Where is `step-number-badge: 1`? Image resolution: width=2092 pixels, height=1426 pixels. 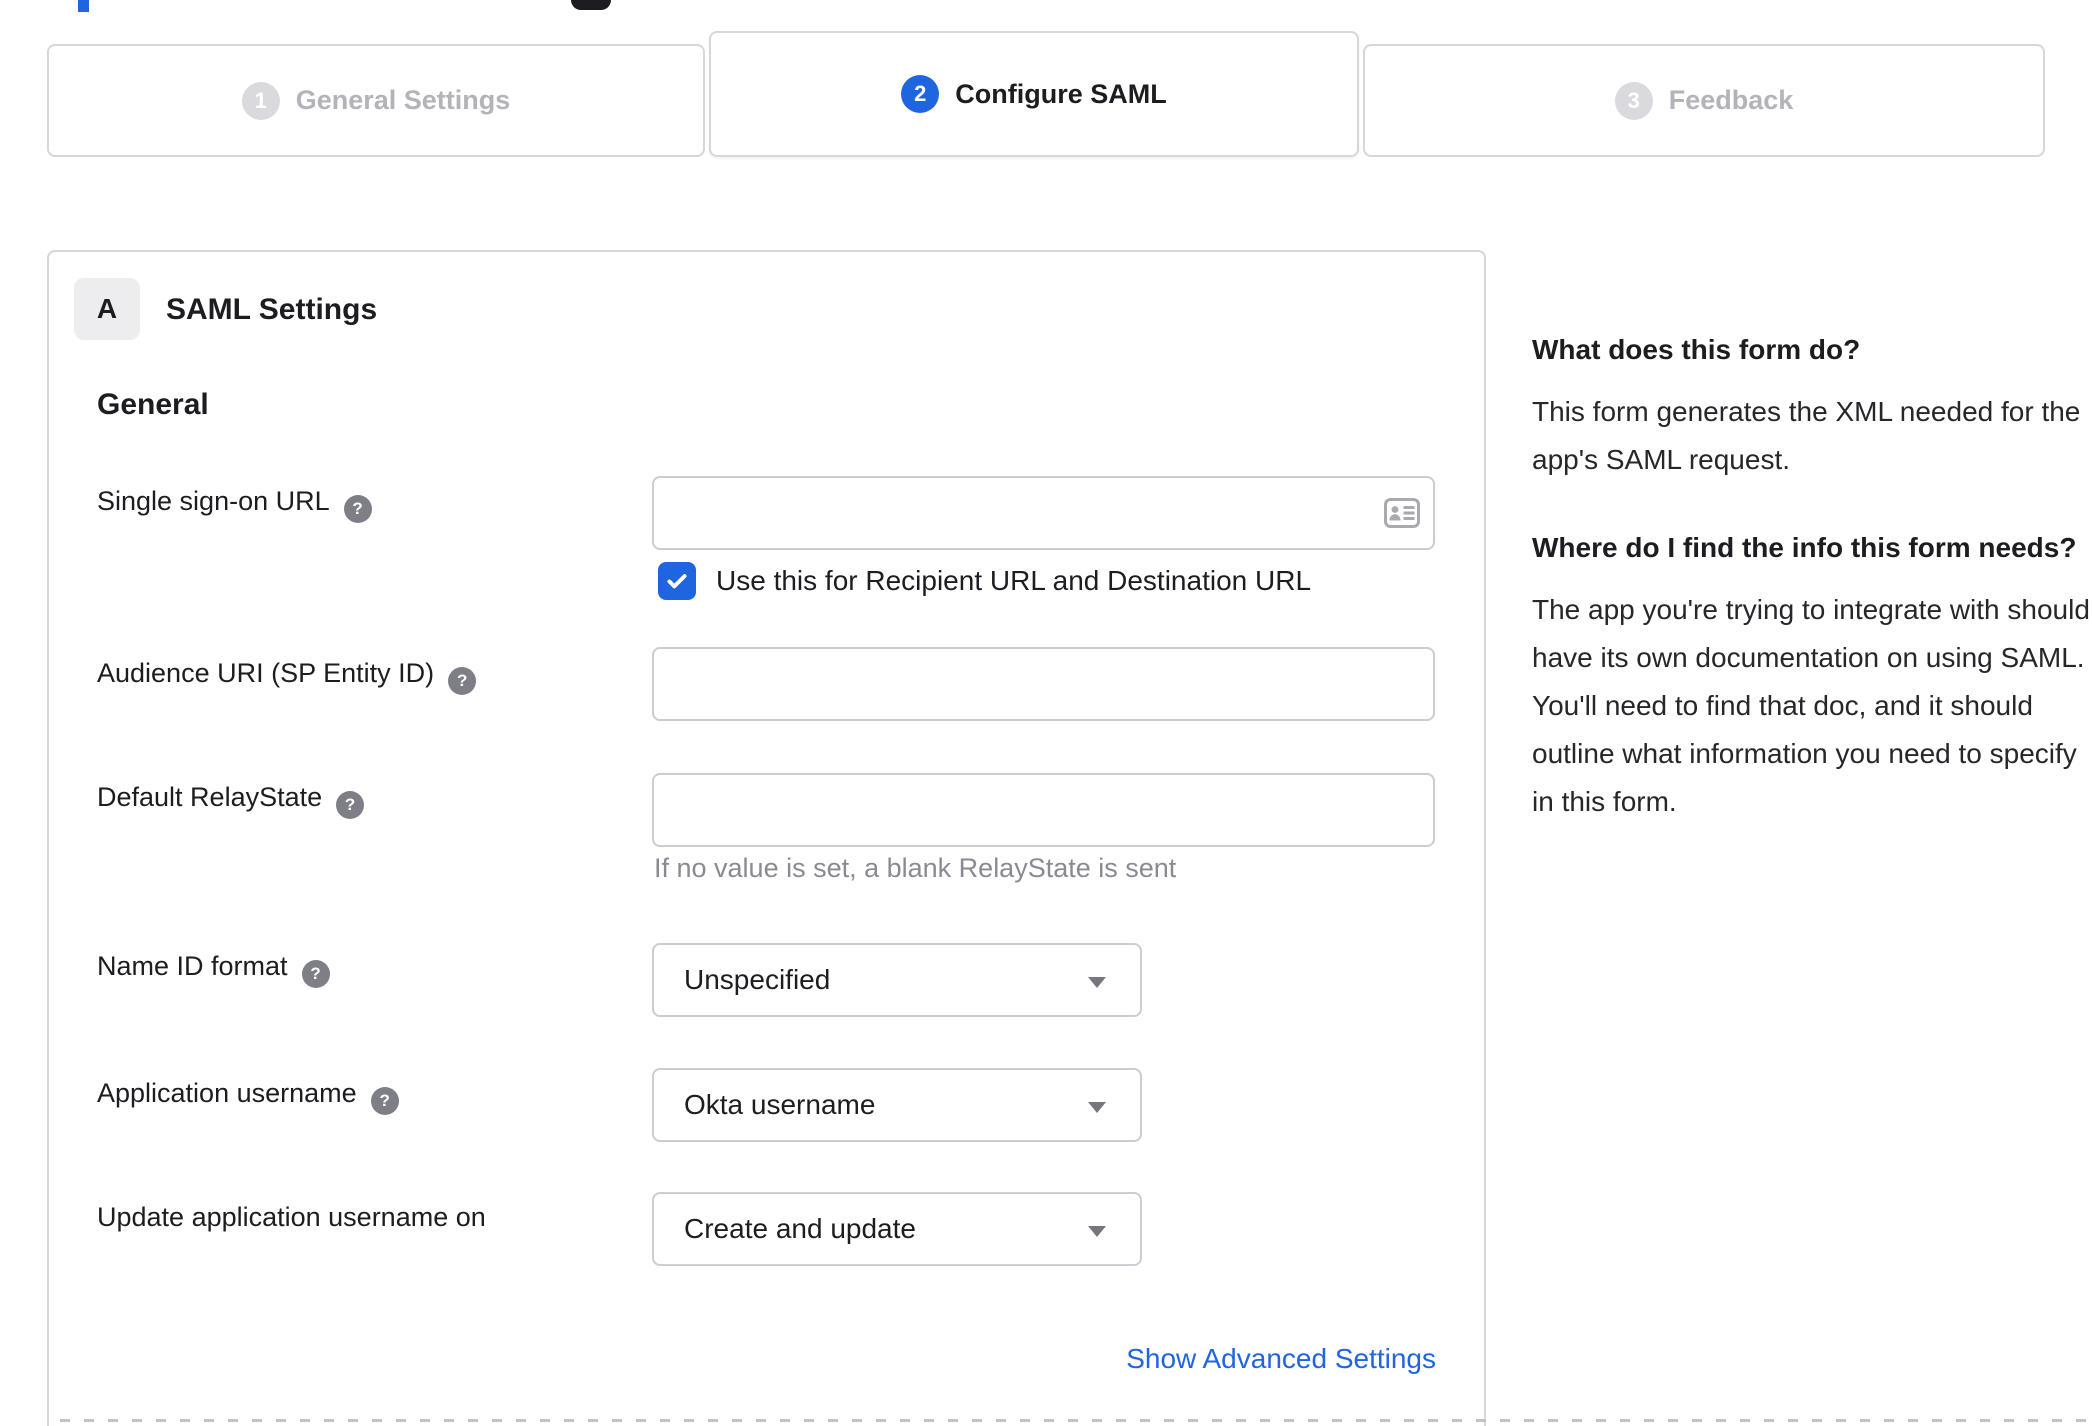 step-number-badge: 1 is located at coordinates (260, 100).